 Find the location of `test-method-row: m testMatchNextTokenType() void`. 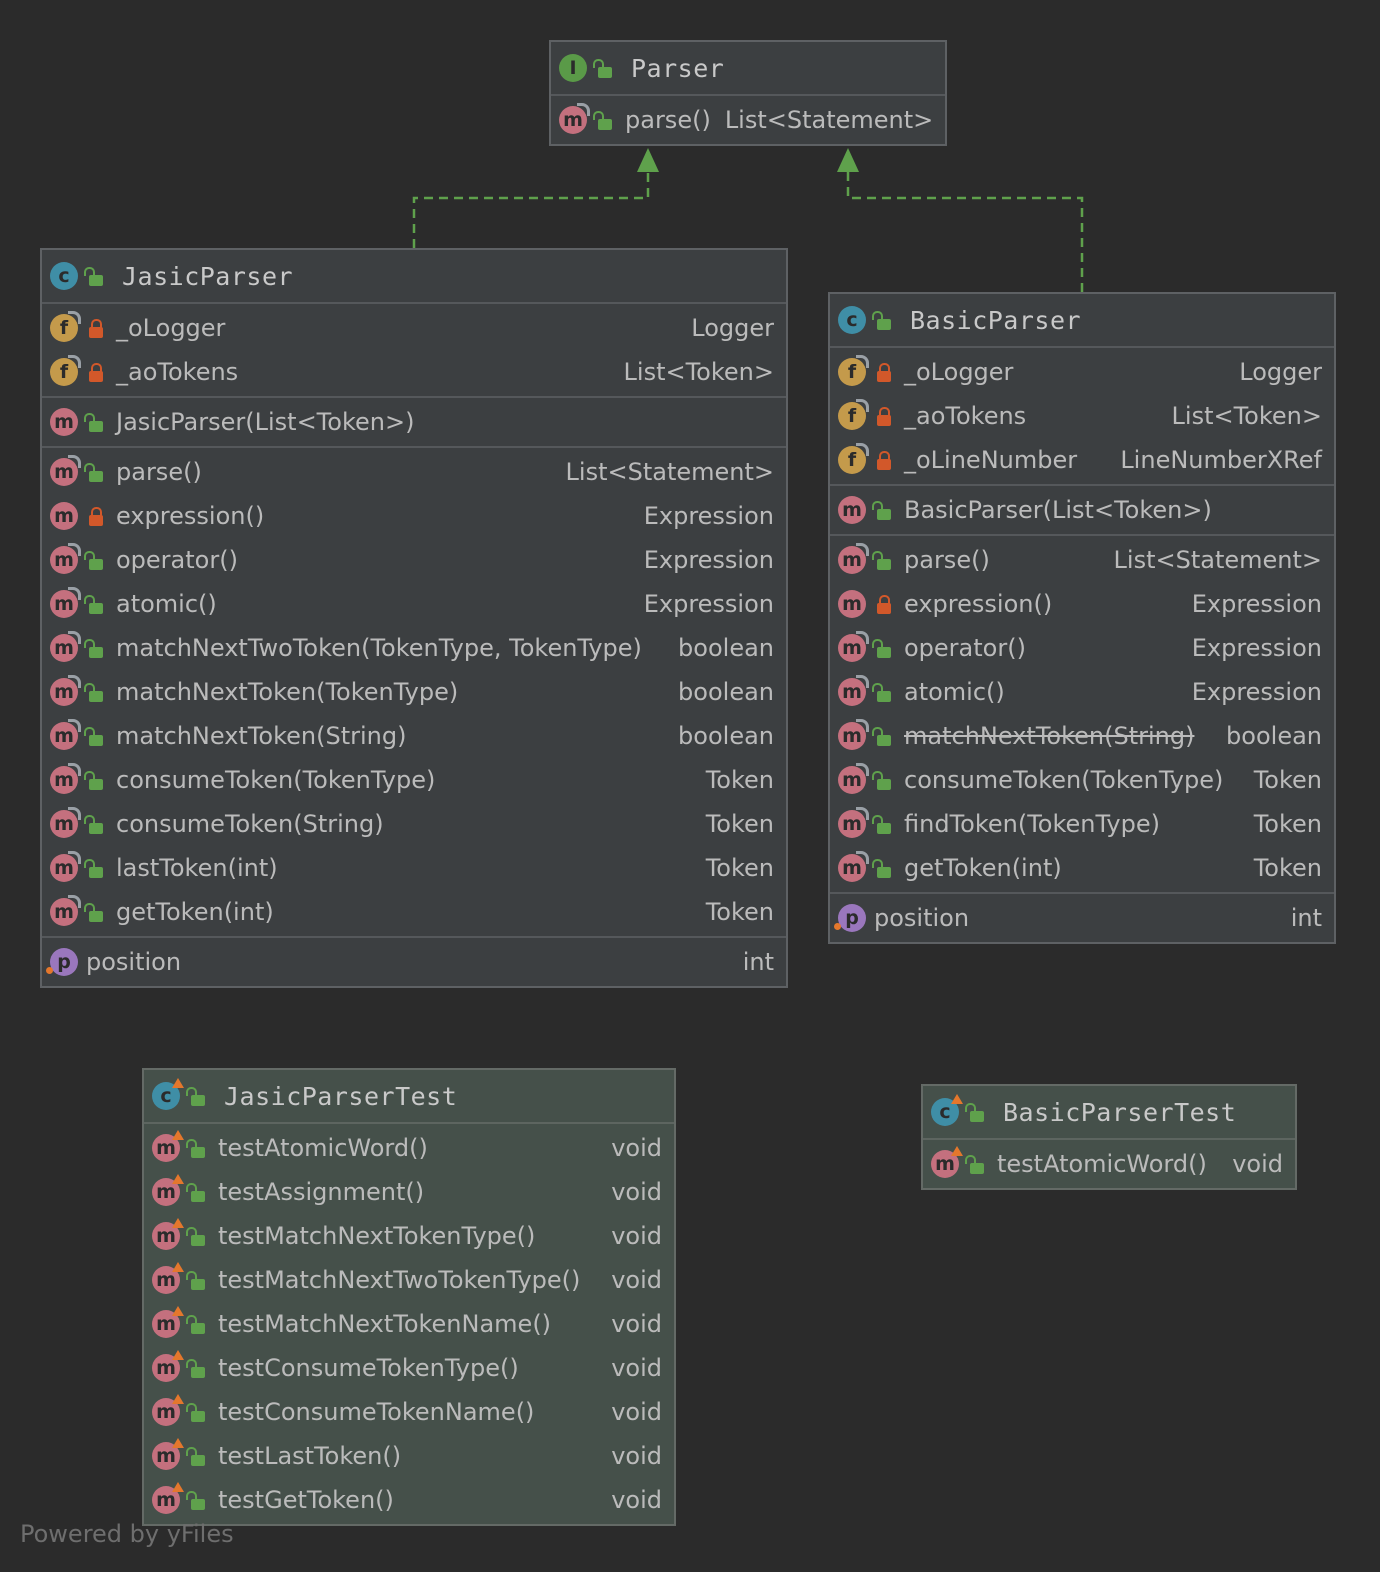

test-method-row: m testMatchNextTokenType() void is located at coordinates (409, 1236).